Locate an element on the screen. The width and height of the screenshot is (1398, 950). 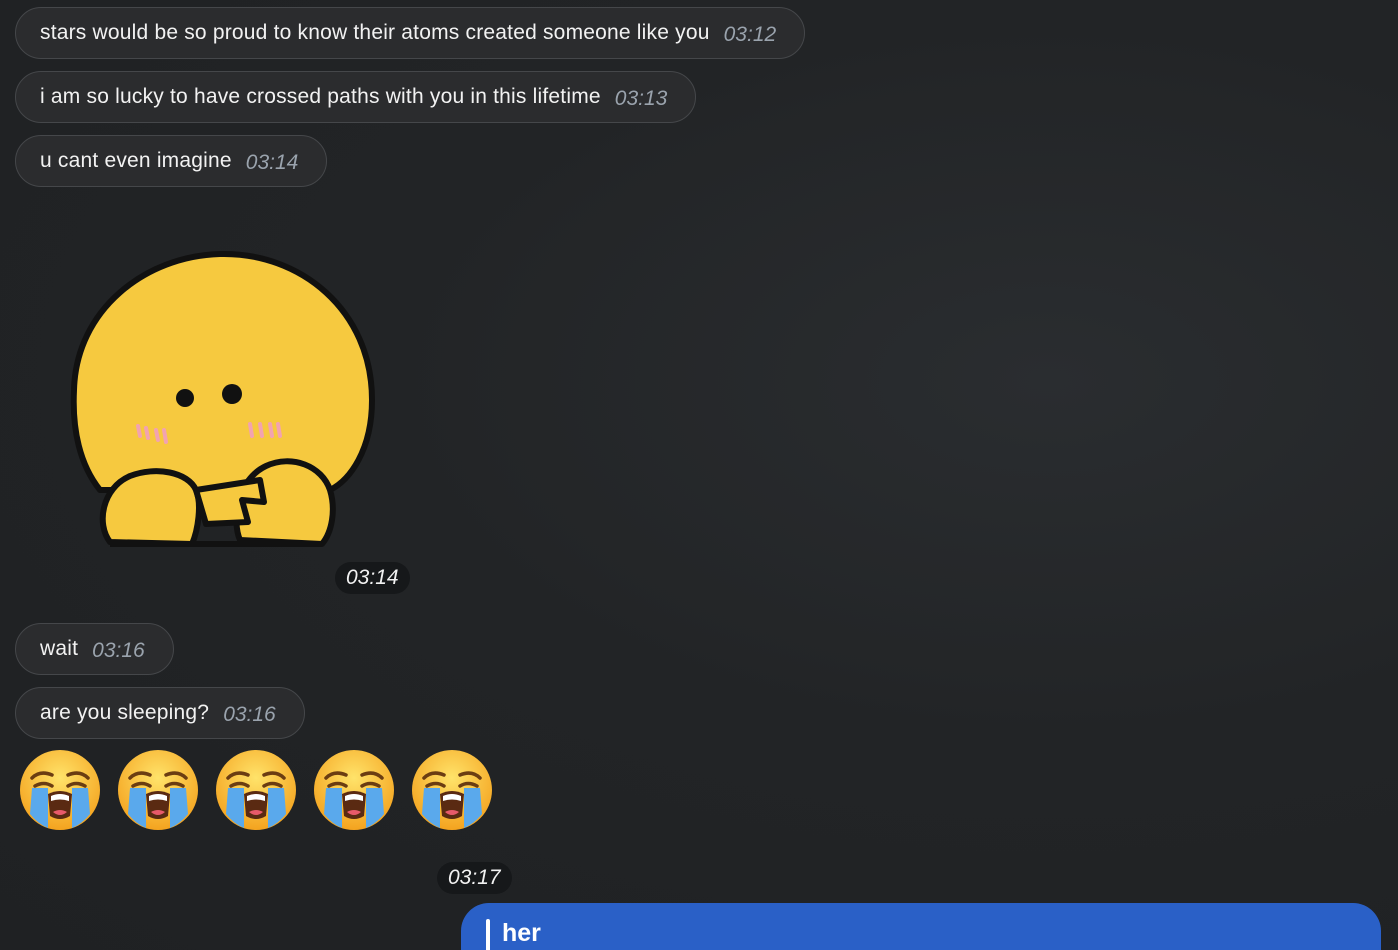
message-bubble: u cant even imagine 03:14 is located at coordinates (171, 161).